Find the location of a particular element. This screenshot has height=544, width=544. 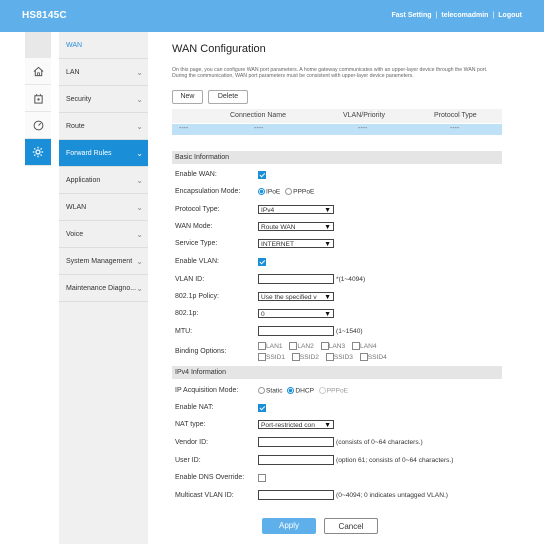

nat-type-label: NAT type: is located at coordinates (190, 424).